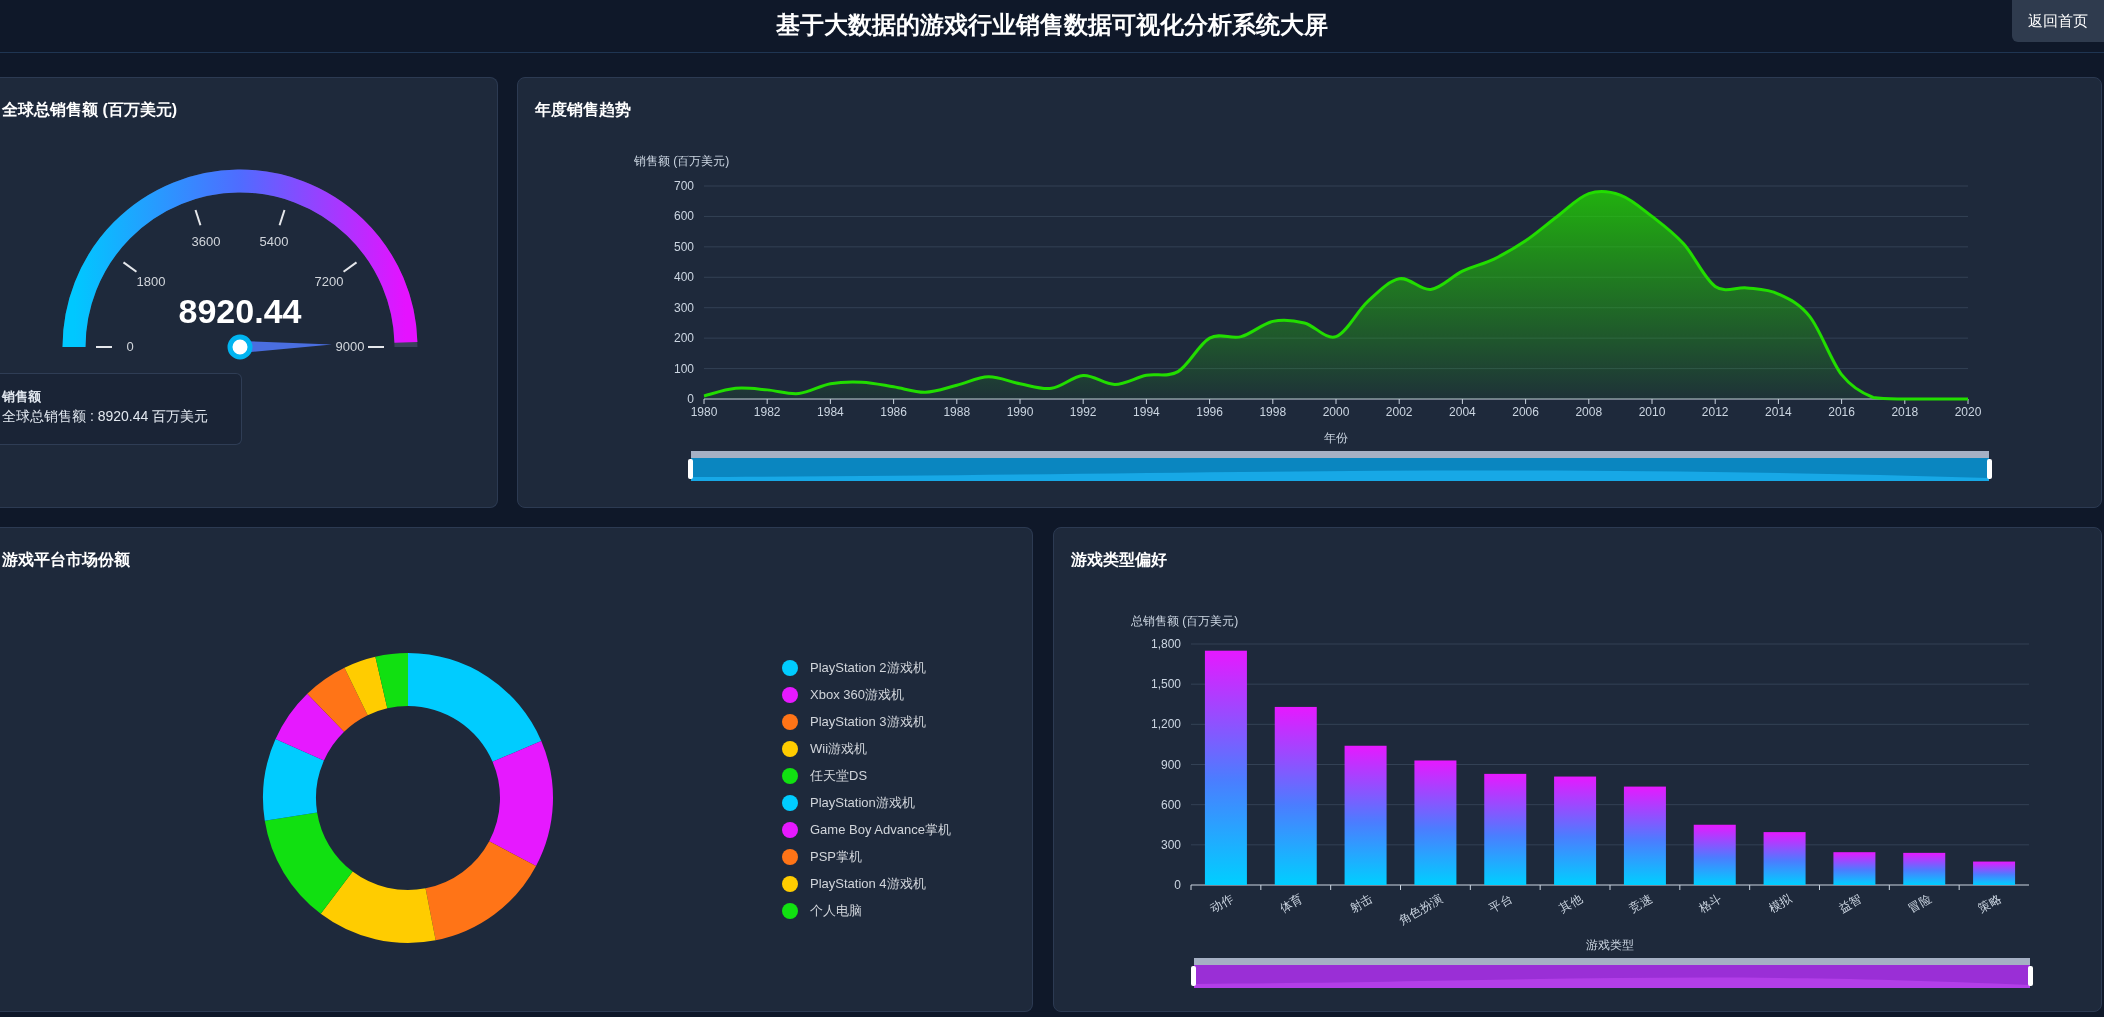 The width and height of the screenshot is (2104, 1017). Describe the element at coordinates (1336, 438) in the screenshot. I see `axis-title: 年份` at that location.